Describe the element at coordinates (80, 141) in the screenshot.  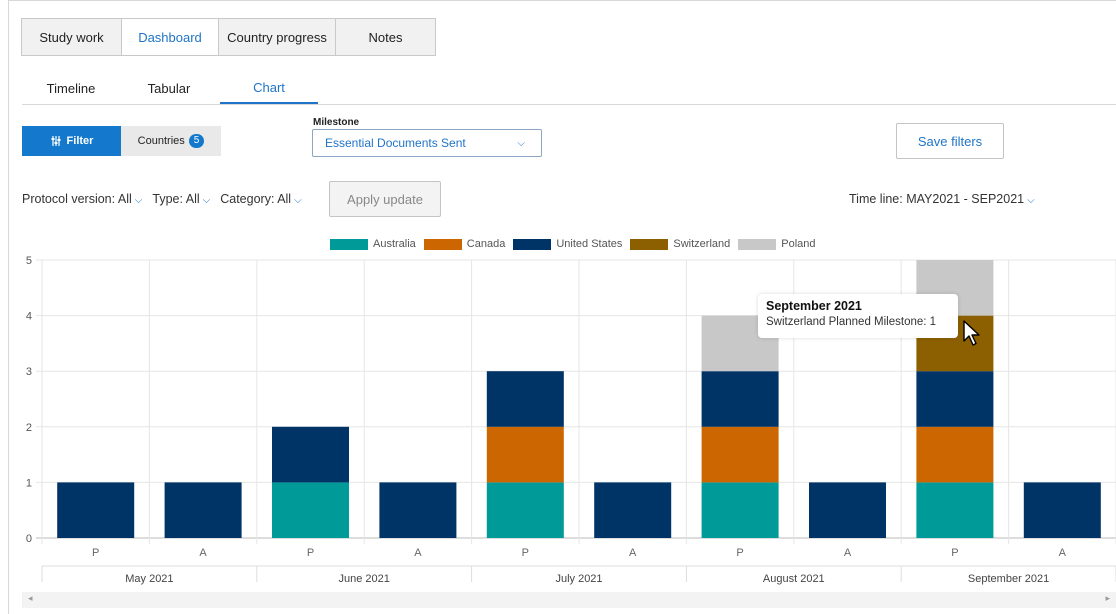
I see `filter-label: Filter` at that location.